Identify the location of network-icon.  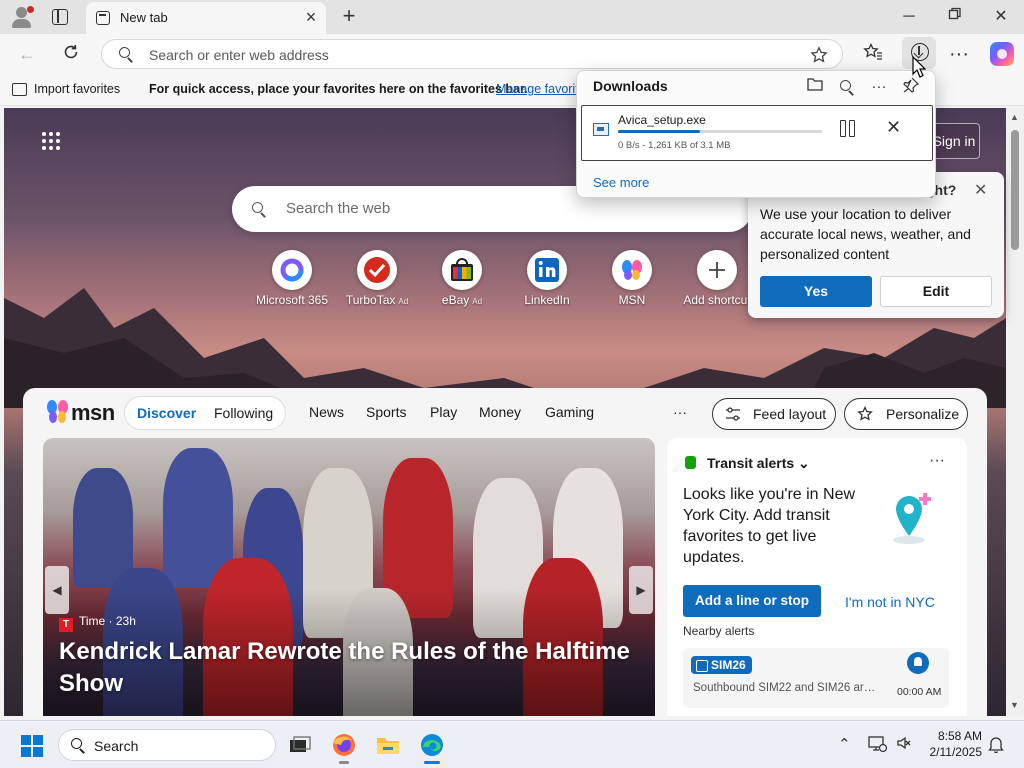
(878, 746).